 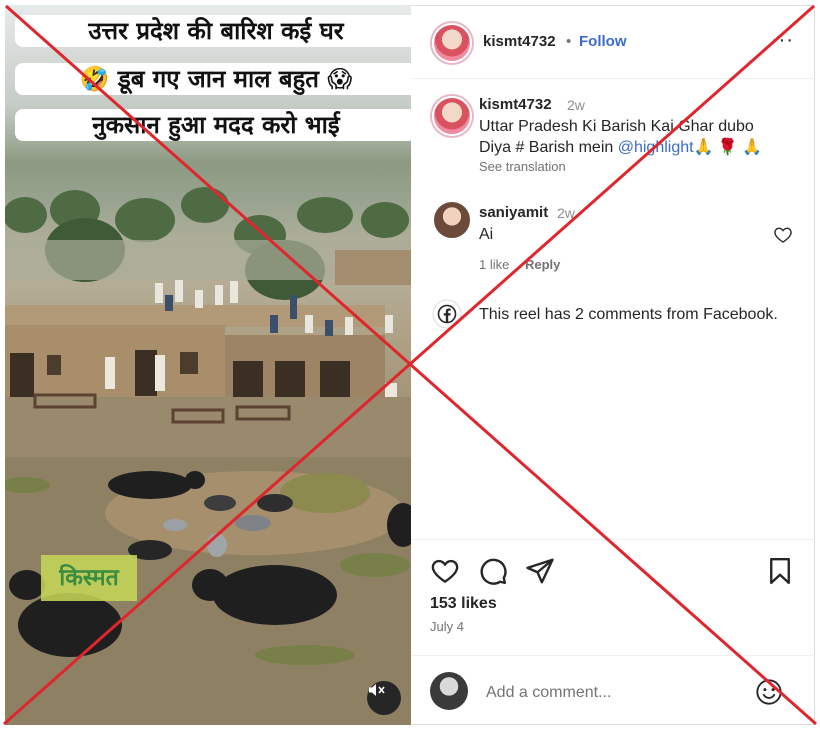 What do you see at coordinates (782, 40) in the screenshot?
I see `more-options-icon: ···` at bounding box center [782, 40].